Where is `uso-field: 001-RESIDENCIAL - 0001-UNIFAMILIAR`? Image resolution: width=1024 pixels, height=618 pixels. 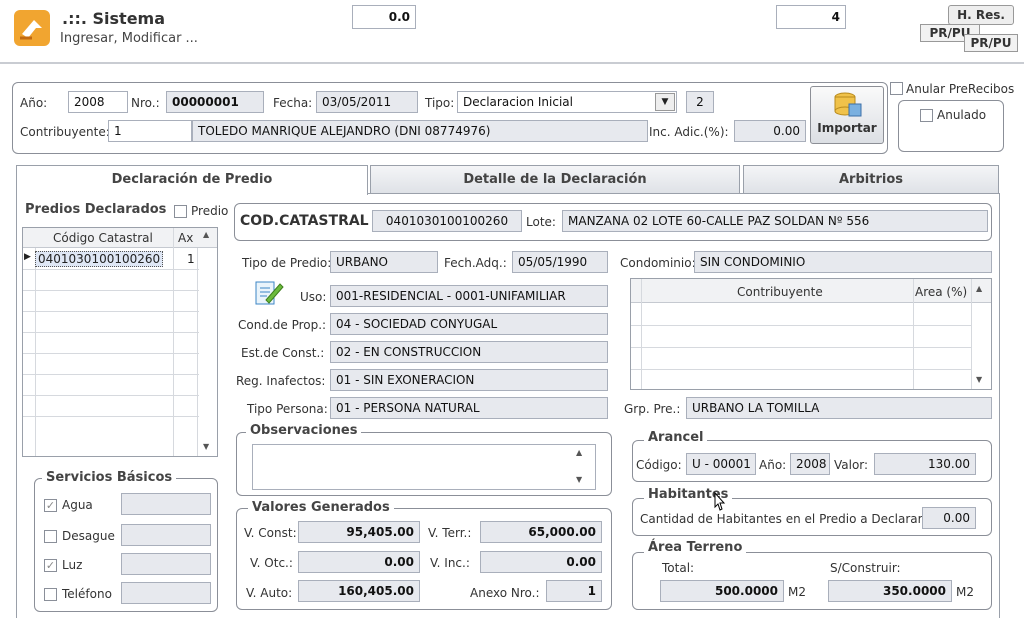
uso-field: 001-RESIDENCIAL - 0001-UNIFAMILIAR is located at coordinates (469, 296).